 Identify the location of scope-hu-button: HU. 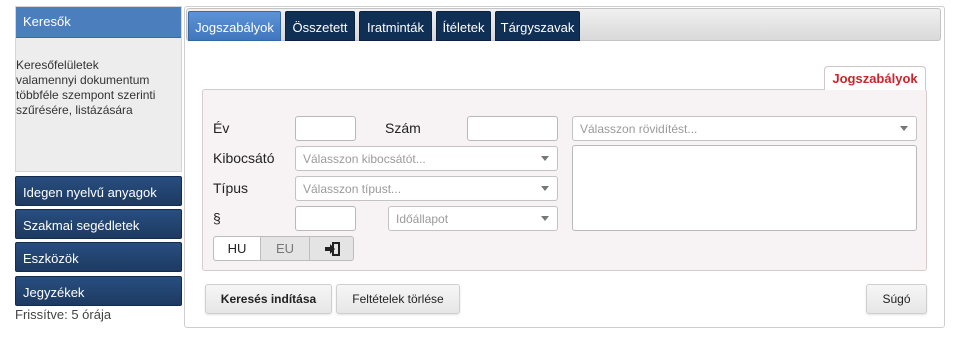
(237, 248).